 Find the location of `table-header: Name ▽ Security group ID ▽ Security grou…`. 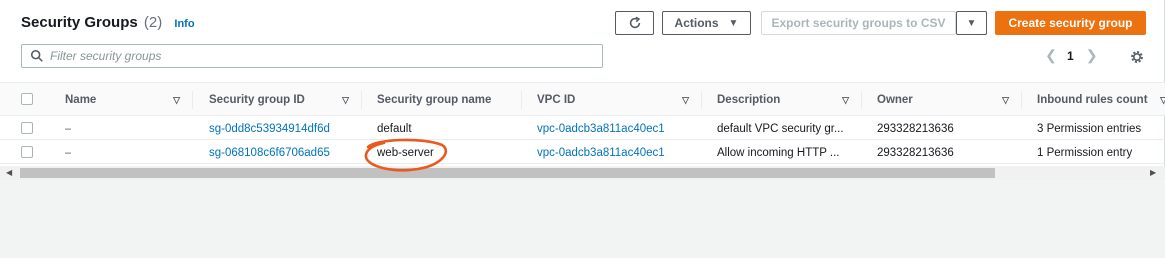

table-header: Name ▽ Security group ID ▽ Security grou… is located at coordinates (582, 99).